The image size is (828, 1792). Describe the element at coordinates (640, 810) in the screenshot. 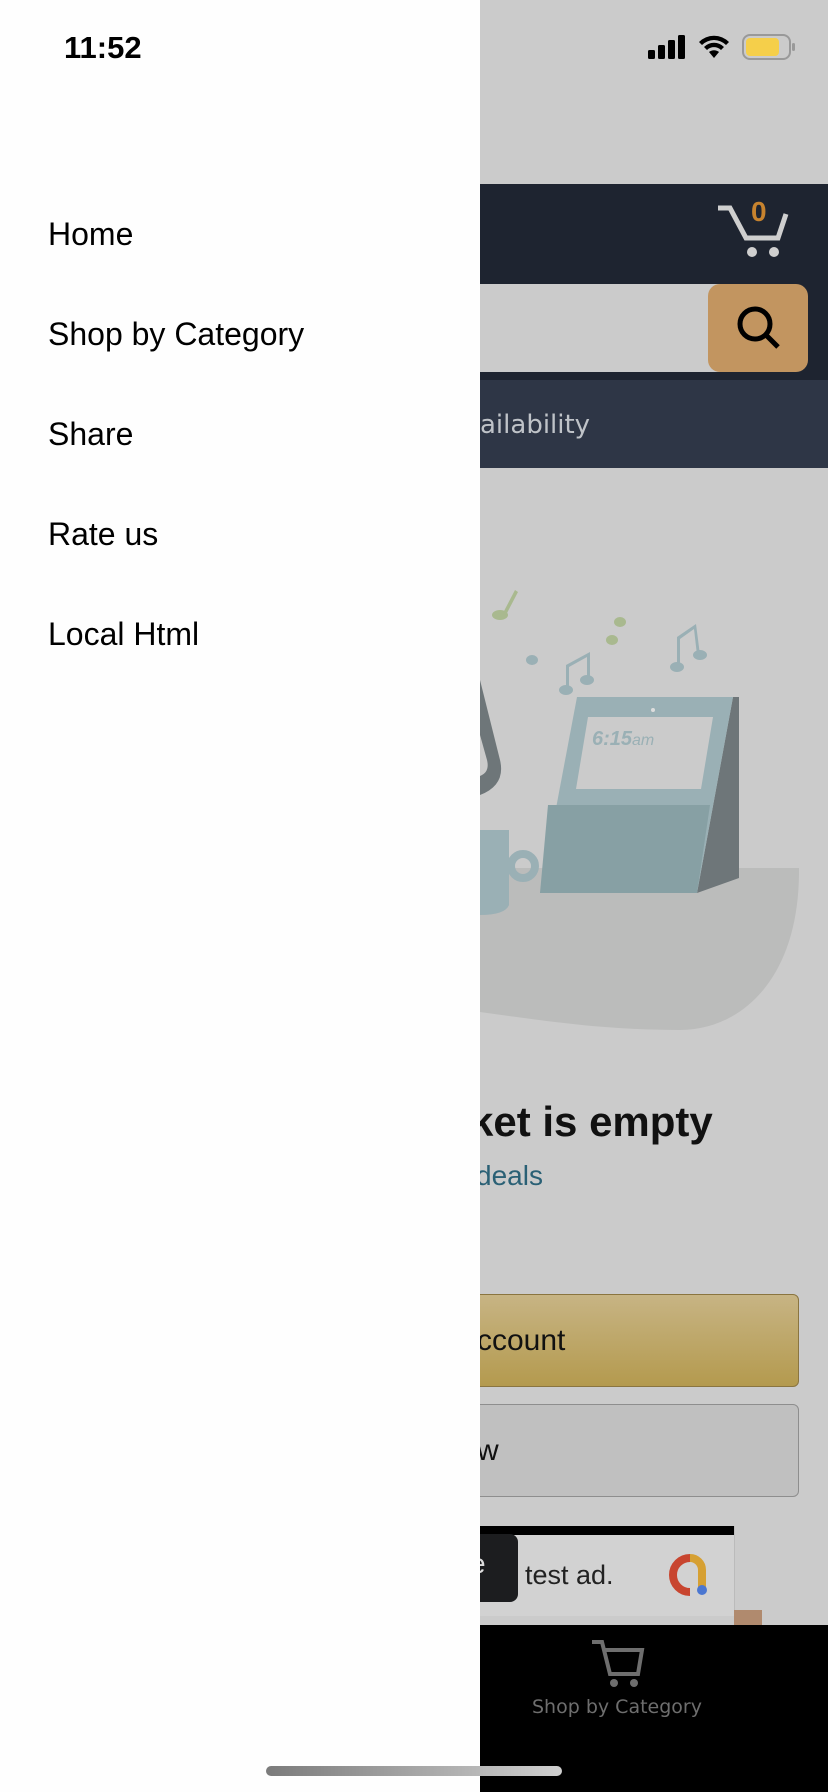

I see `empty-cart-illustration: 6:15am` at that location.